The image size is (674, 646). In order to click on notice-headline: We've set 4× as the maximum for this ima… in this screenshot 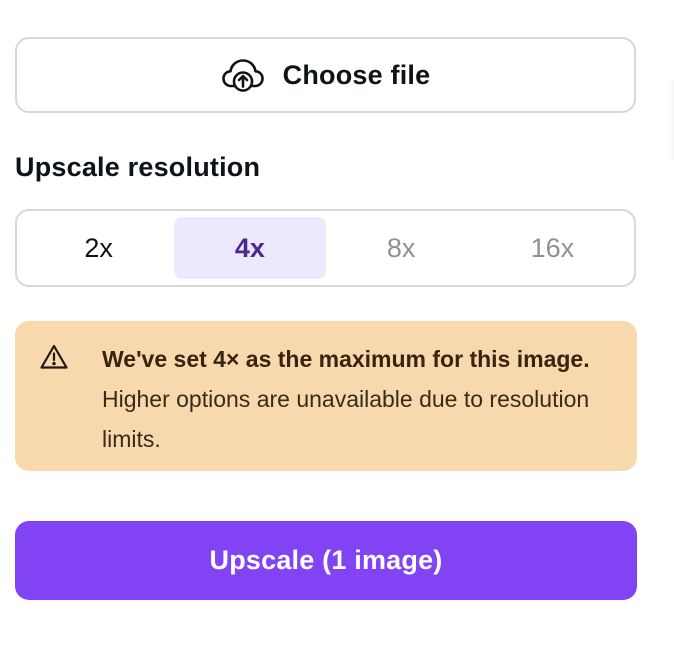, I will do `click(346, 359)`.